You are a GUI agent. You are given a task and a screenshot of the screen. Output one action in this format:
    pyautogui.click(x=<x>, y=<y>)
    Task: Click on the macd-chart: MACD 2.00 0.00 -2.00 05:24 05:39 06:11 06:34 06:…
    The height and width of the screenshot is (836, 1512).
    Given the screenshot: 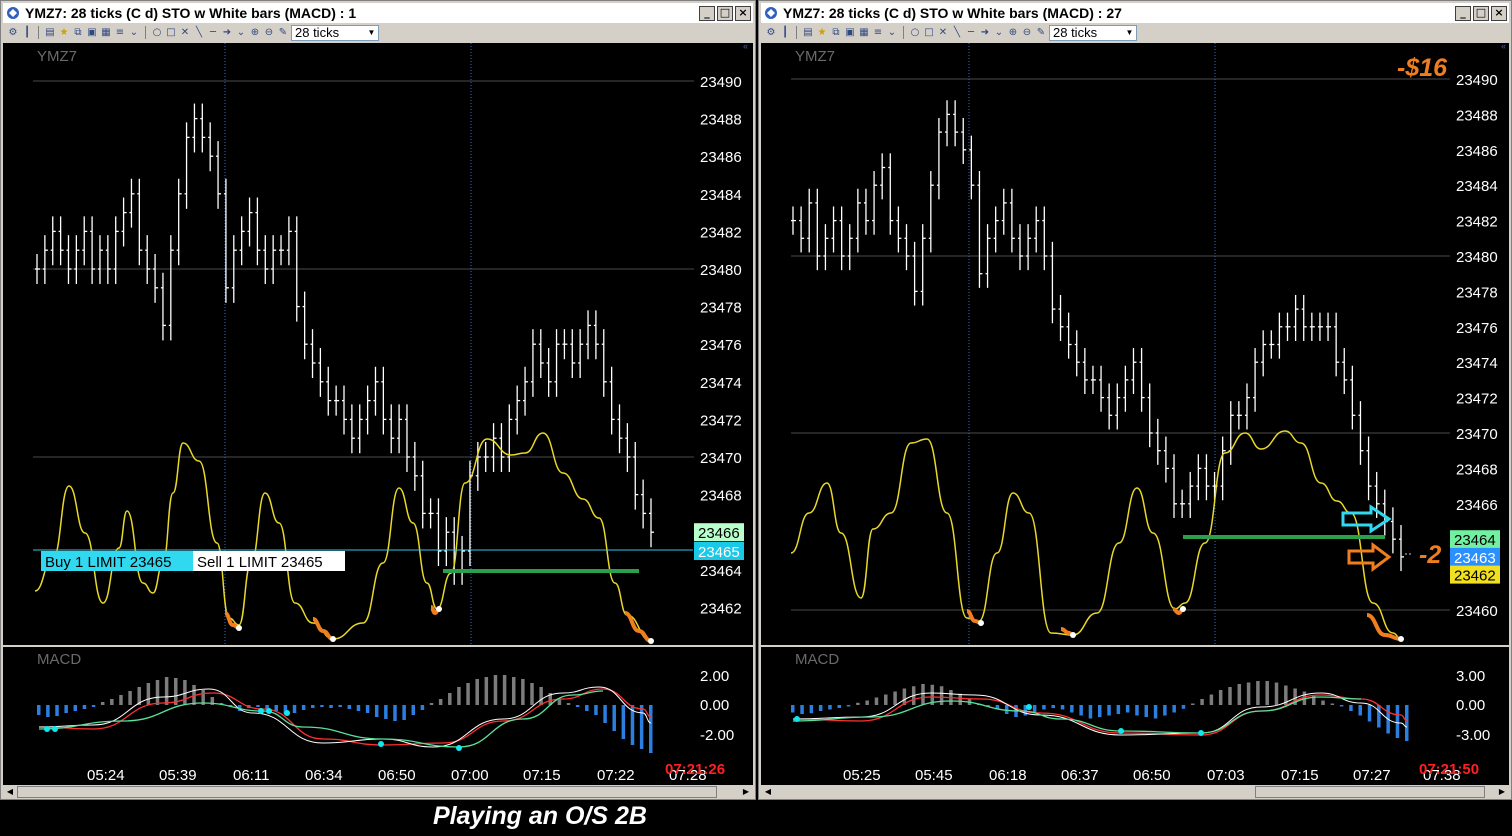 What is the action you would take?
    pyautogui.click(x=379, y=716)
    